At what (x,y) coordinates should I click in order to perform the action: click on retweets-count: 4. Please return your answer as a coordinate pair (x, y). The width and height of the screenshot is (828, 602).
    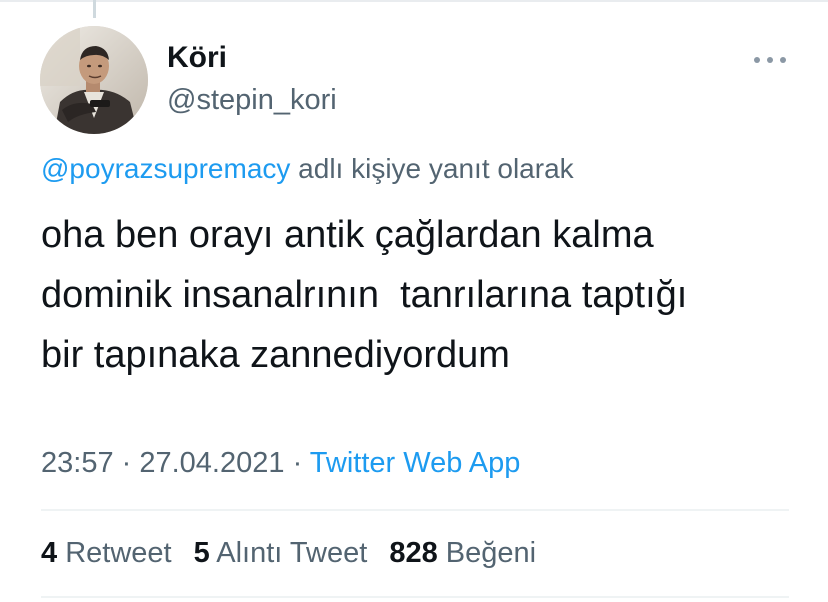
    Looking at the image, I should click on (49, 553).